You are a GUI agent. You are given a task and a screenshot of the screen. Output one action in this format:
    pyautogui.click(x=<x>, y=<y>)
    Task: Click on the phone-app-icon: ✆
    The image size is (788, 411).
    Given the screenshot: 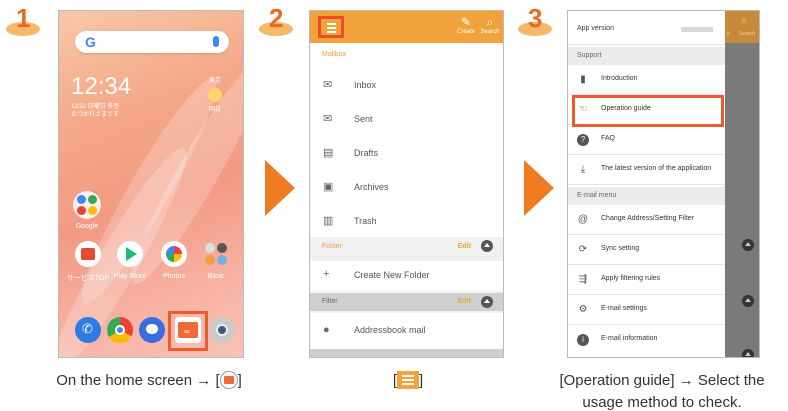 What is the action you would take?
    pyautogui.click(x=88, y=330)
    